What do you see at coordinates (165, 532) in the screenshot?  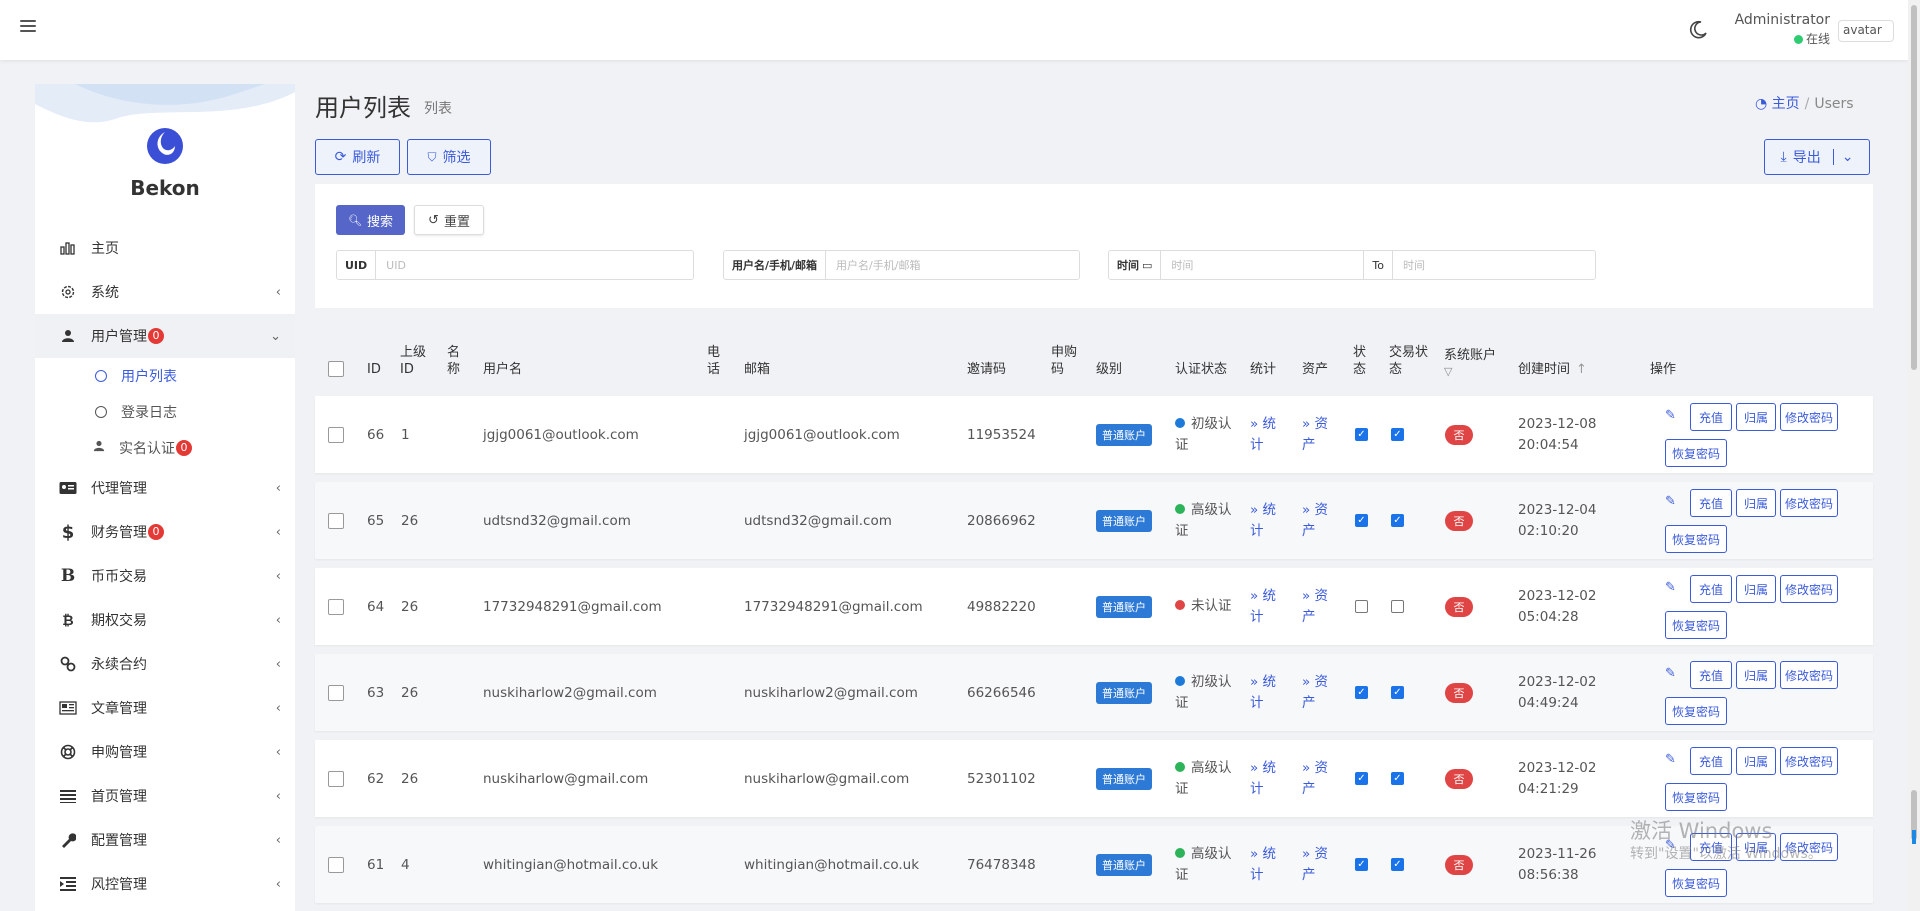 I see `sidebar-item-finance: $ 财务管理 0 ‹` at bounding box center [165, 532].